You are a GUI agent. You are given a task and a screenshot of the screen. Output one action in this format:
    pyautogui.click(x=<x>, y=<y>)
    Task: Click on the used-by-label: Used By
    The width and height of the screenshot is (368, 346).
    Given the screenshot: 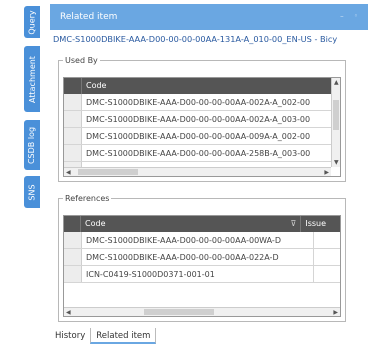 What is the action you would take?
    pyautogui.click(x=81, y=60)
    